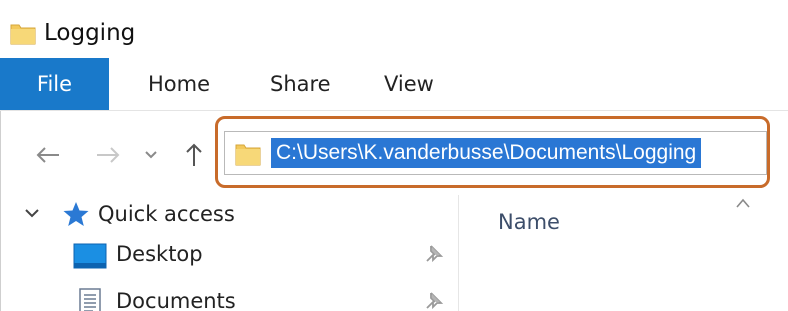 This screenshot has width=788, height=311. I want to click on arrow-up-icon, so click(194, 154).